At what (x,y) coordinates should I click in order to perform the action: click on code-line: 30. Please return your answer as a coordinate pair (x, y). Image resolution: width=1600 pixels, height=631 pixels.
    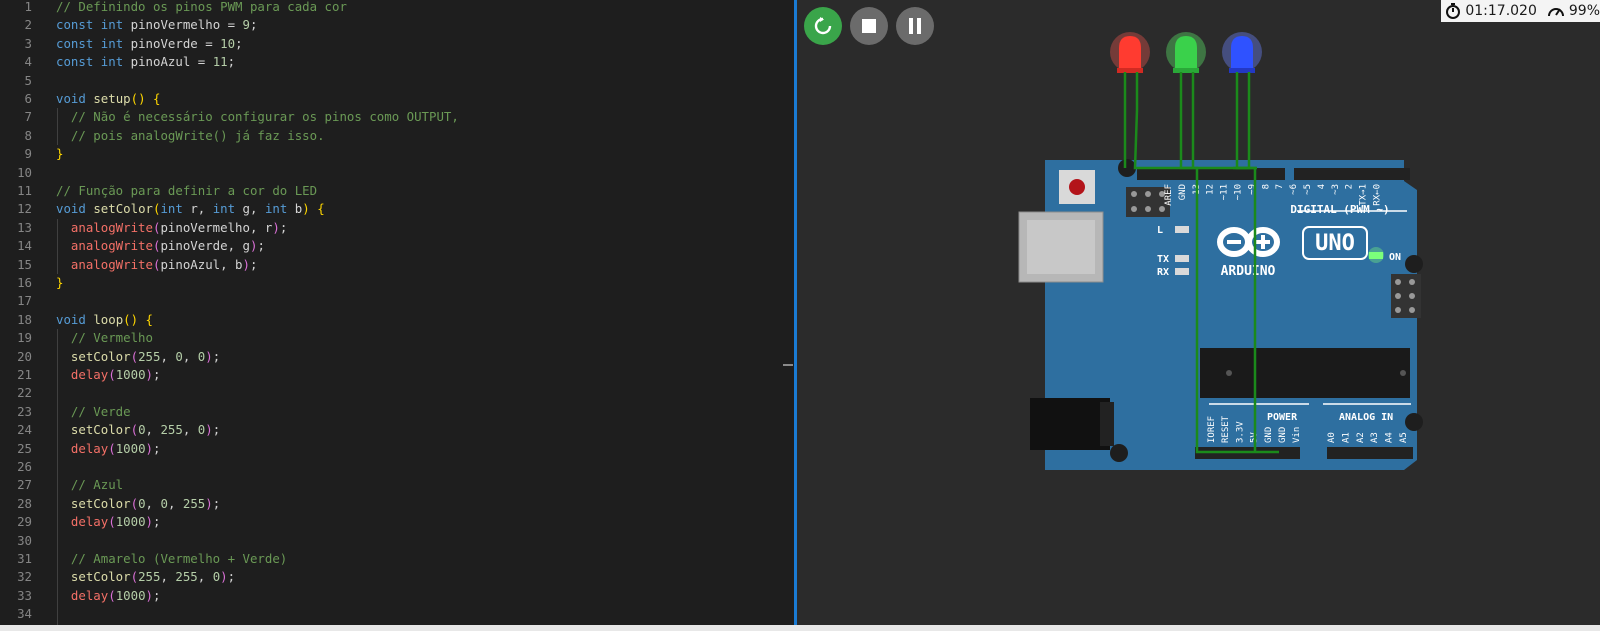
    Looking at the image, I should click on (397, 541).